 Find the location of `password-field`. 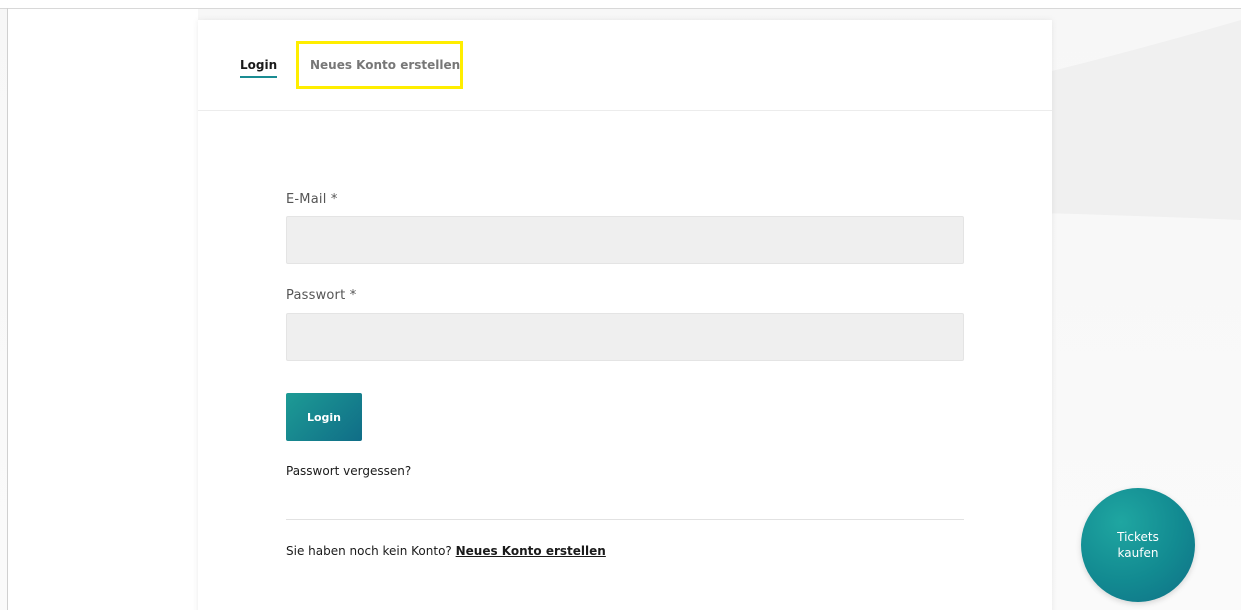

password-field is located at coordinates (625, 337).